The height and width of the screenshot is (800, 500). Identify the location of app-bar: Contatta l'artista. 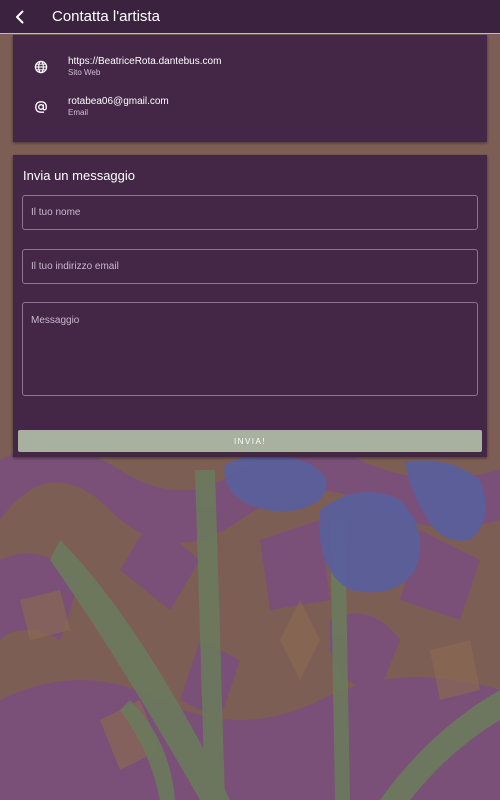
(250, 17).